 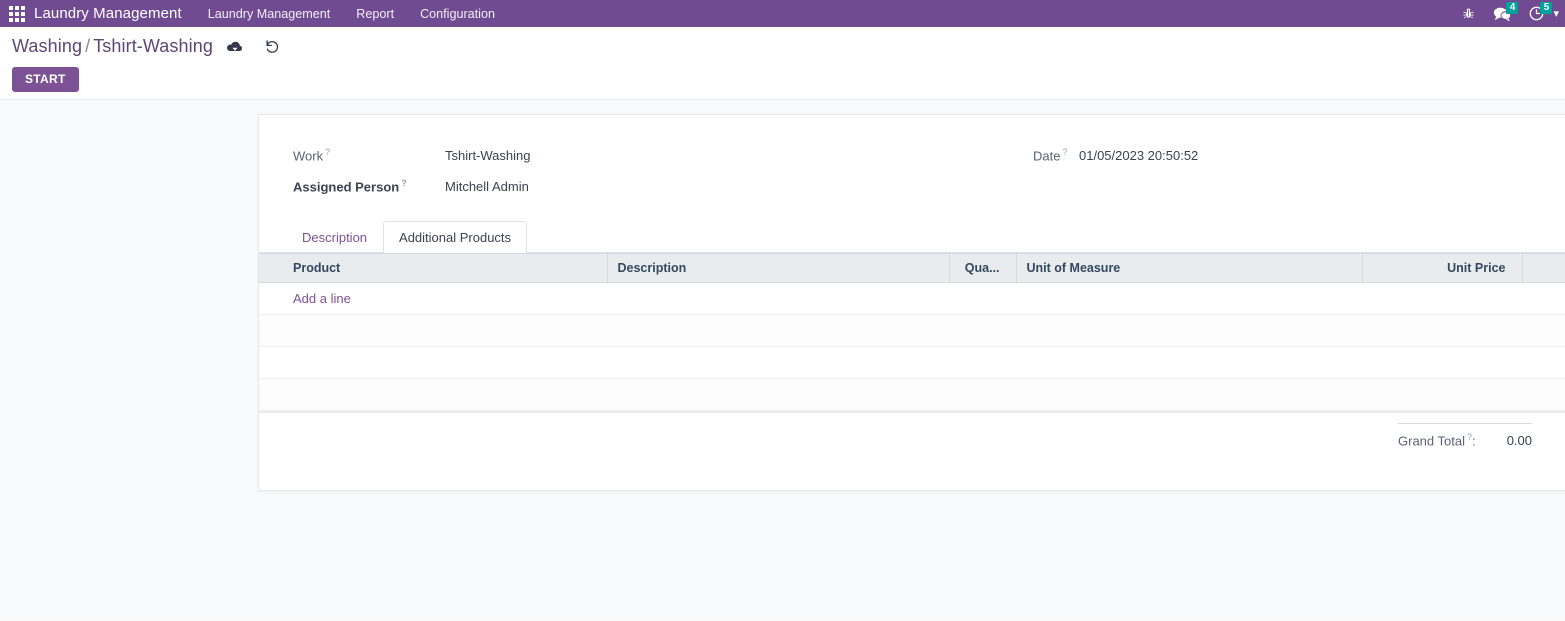 What do you see at coordinates (1255, 156) in the screenshot?
I see `field-date: Date? 01/05/2023 20:50:52` at bounding box center [1255, 156].